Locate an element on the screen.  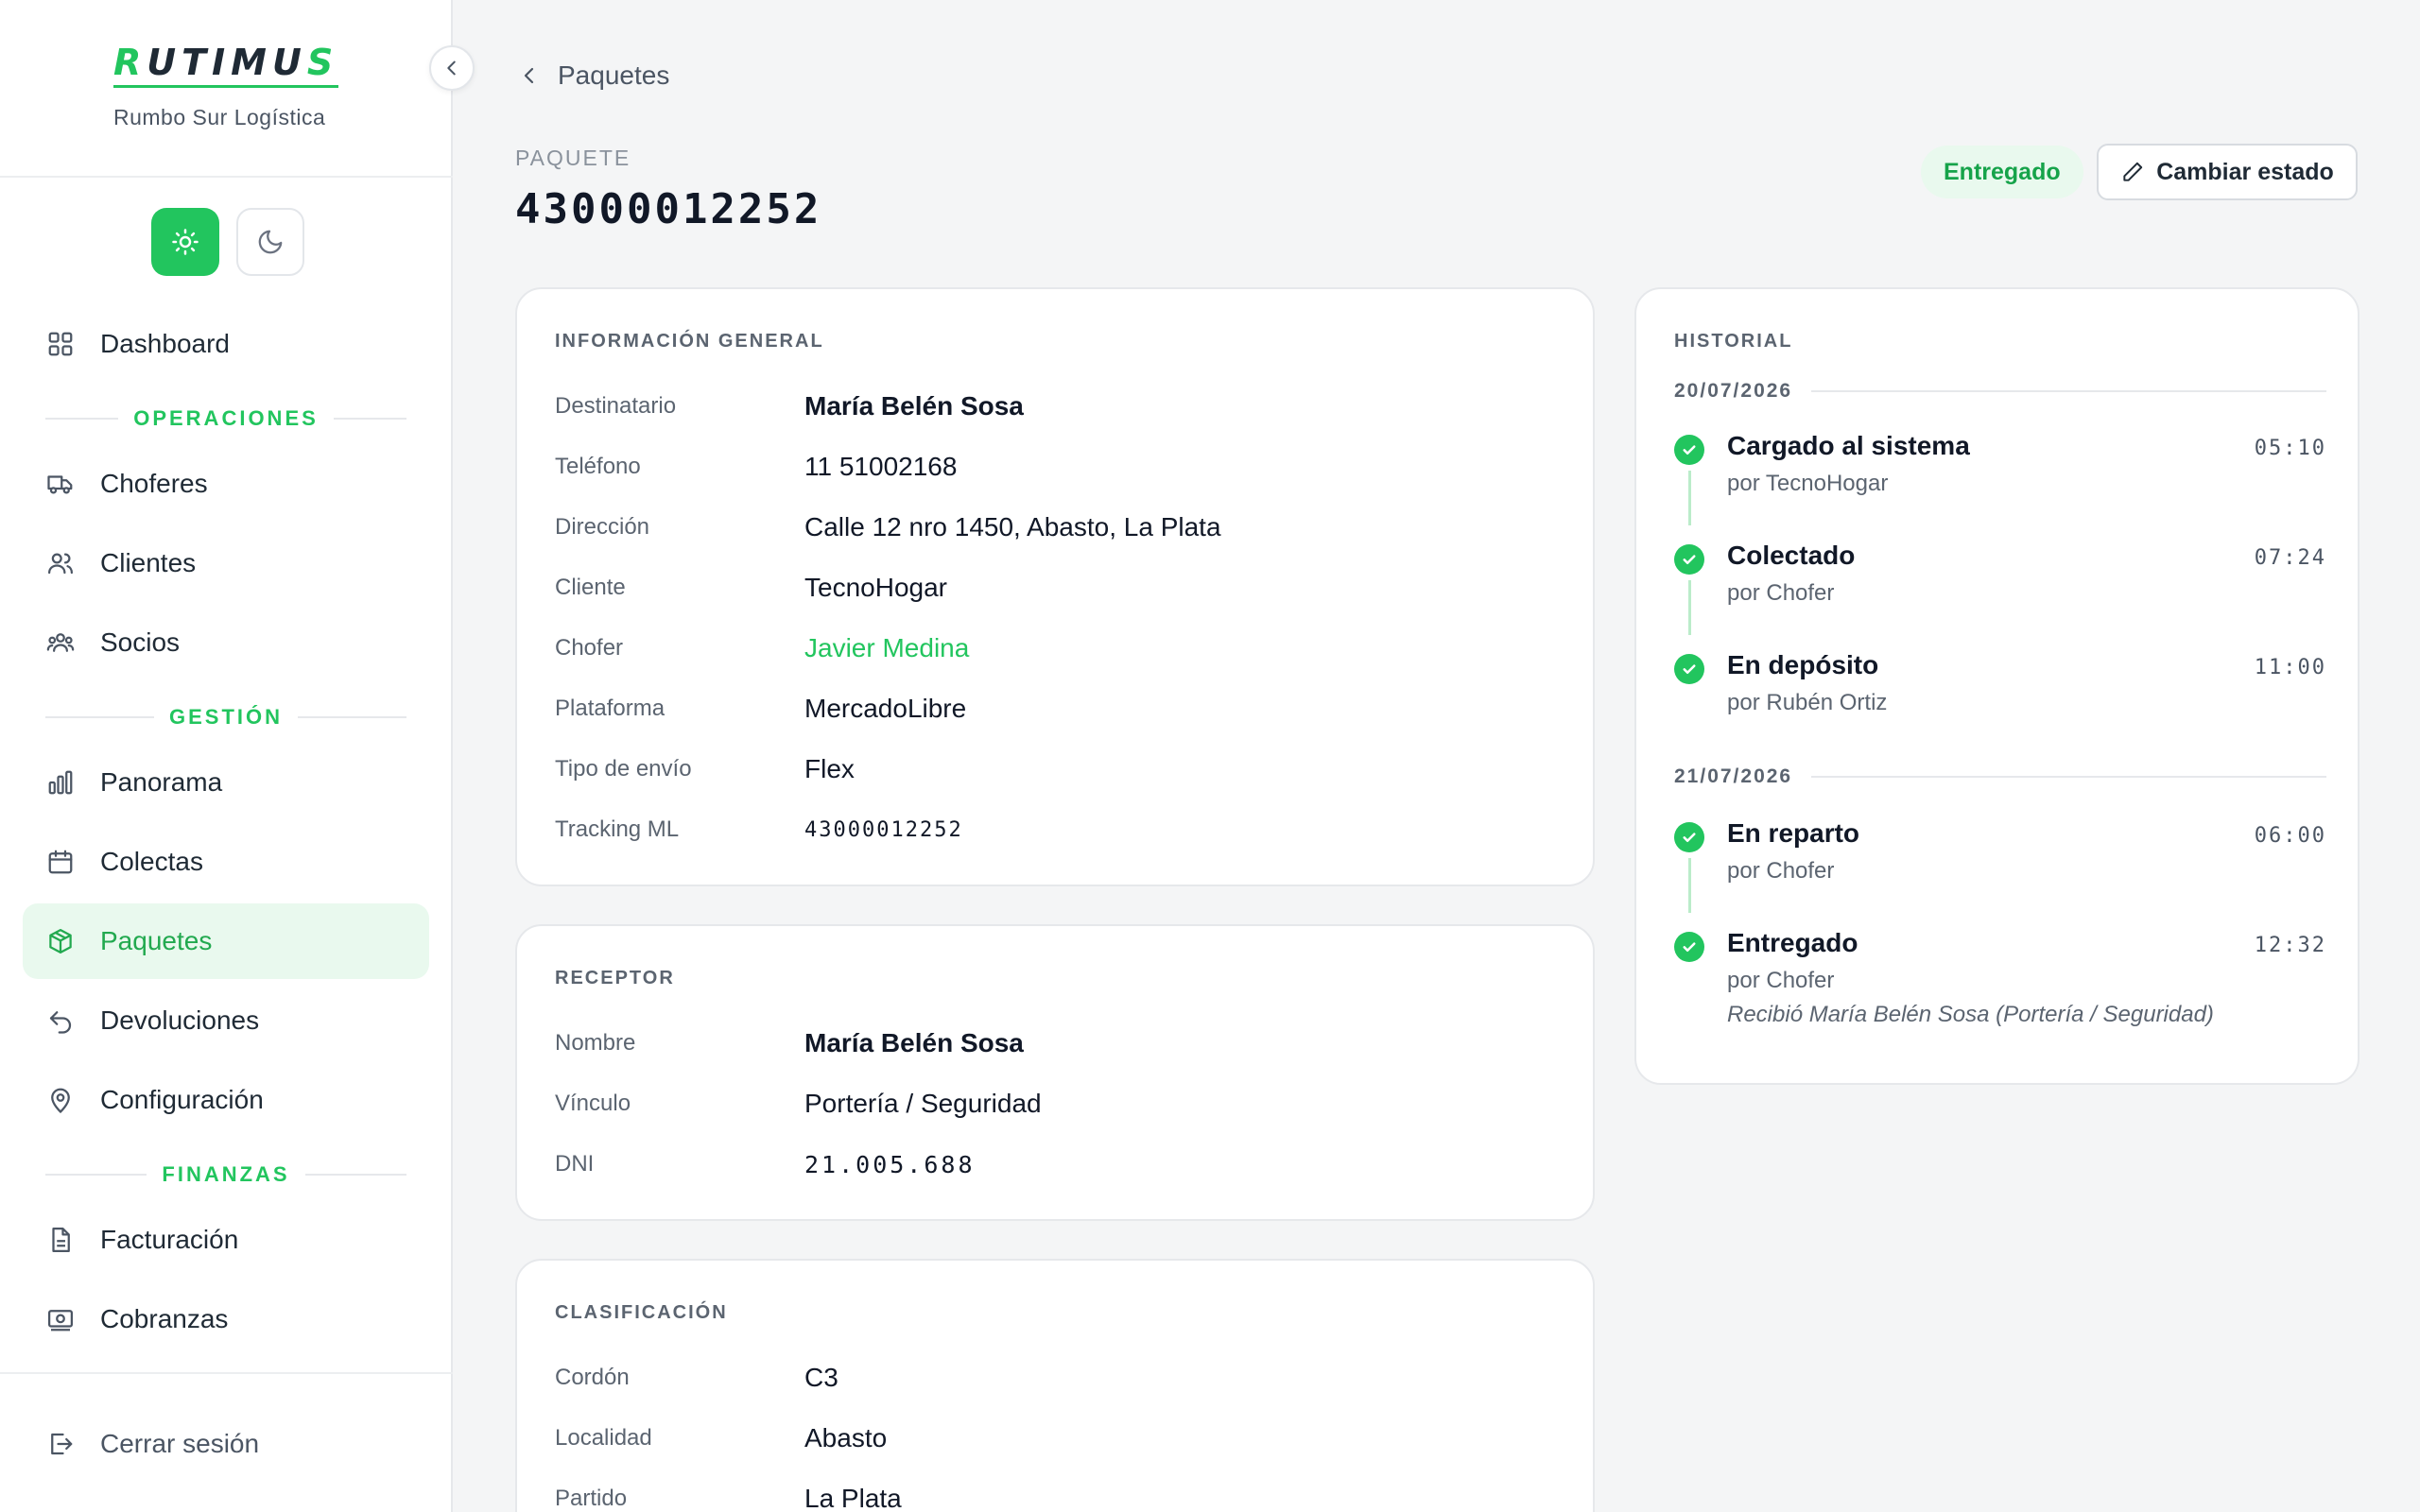
cordon-value: C3 is located at coordinates (821, 1377).